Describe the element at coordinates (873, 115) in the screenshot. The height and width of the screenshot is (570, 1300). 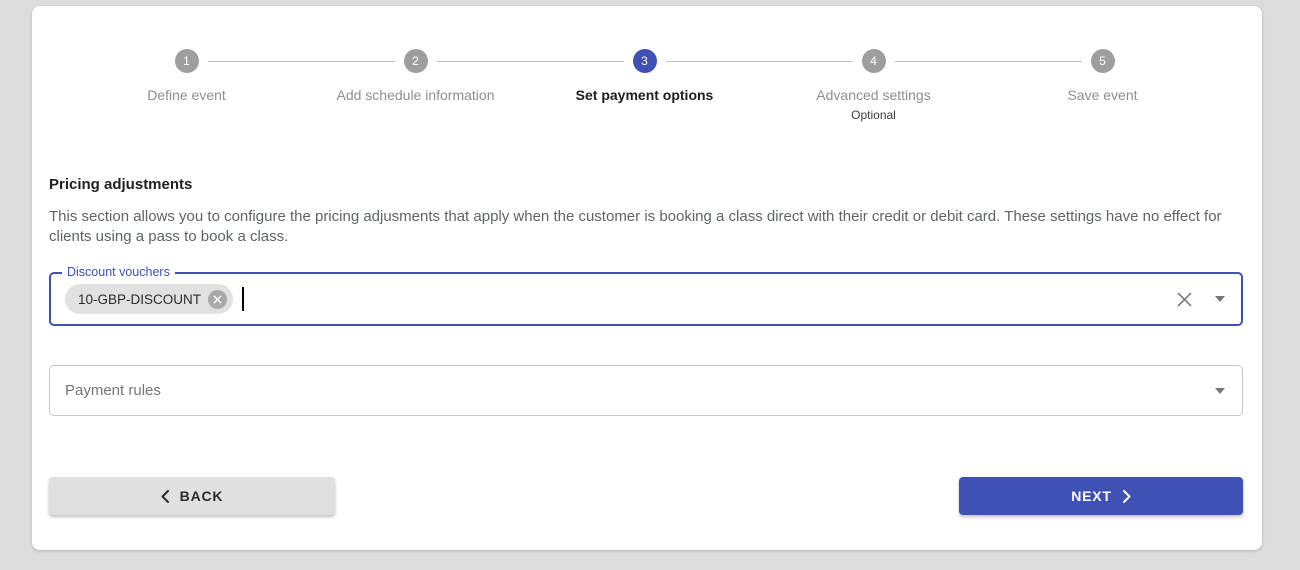
I see `step-optional-label: Optional` at that location.